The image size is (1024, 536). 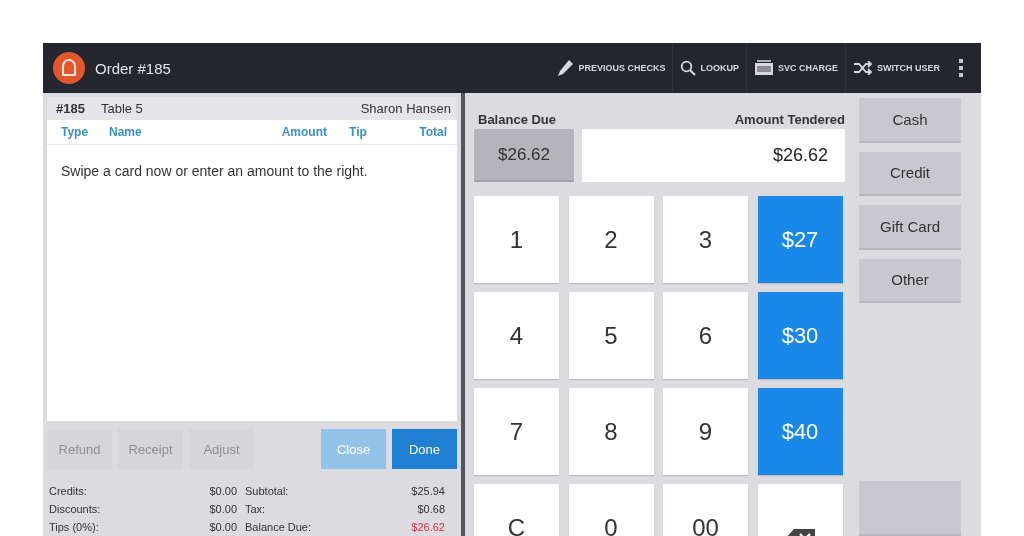 What do you see at coordinates (516, 431) in the screenshot?
I see `keypad-key: 7` at bounding box center [516, 431].